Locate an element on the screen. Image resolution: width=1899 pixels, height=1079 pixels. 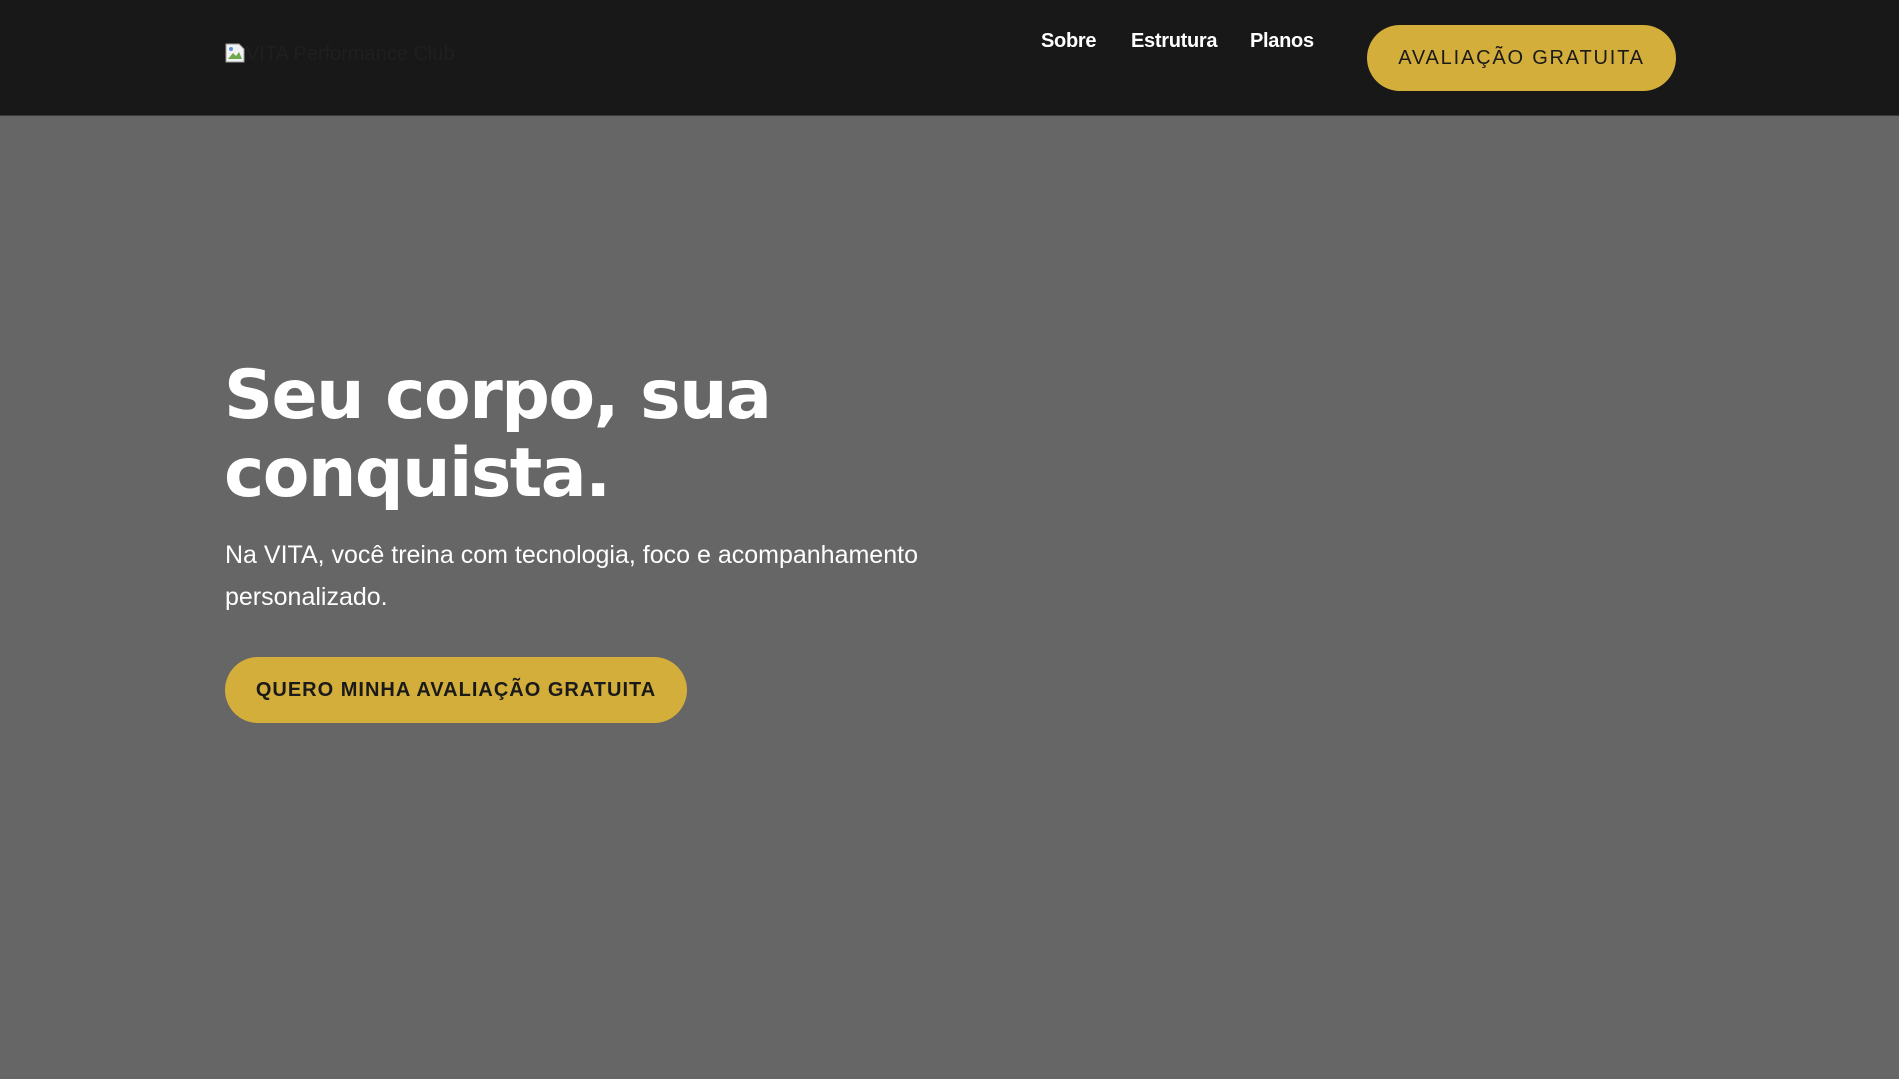
hero-title-line-2: conquista. is located at coordinates (417, 473).